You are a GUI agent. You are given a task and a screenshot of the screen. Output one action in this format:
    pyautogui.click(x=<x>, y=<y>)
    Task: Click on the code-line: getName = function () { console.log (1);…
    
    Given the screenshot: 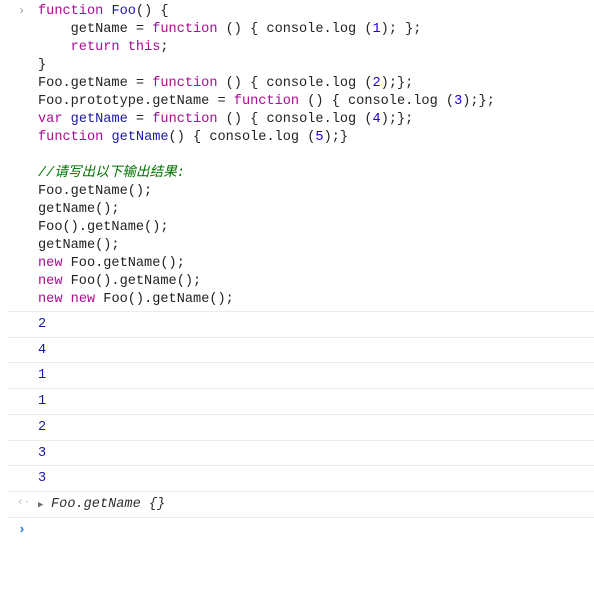 What is the action you would take?
    pyautogui.click(x=316, y=30)
    